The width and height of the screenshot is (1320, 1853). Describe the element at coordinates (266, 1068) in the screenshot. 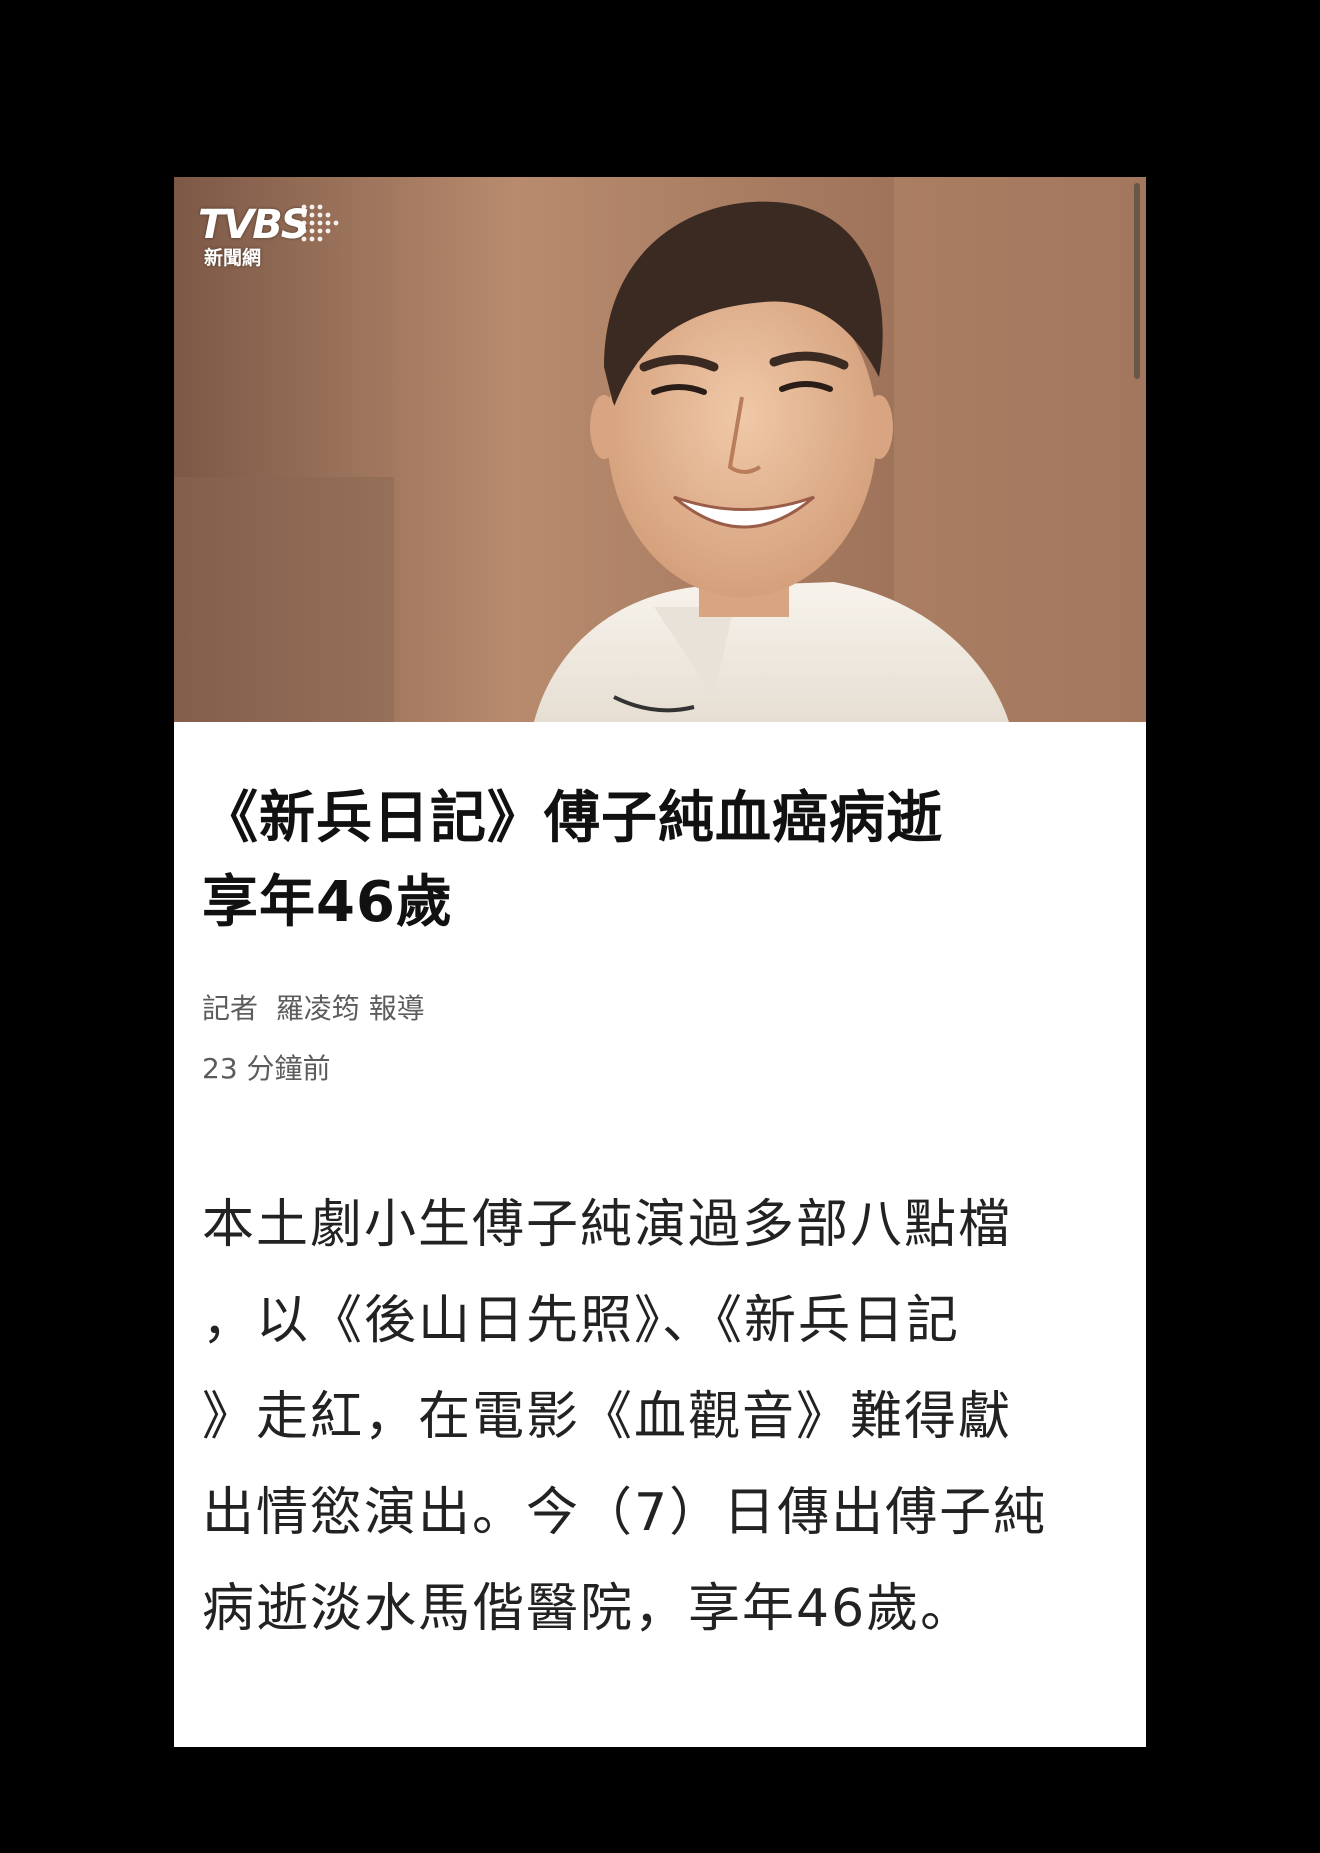

I see `article-timestamp: 23 分鐘前` at that location.